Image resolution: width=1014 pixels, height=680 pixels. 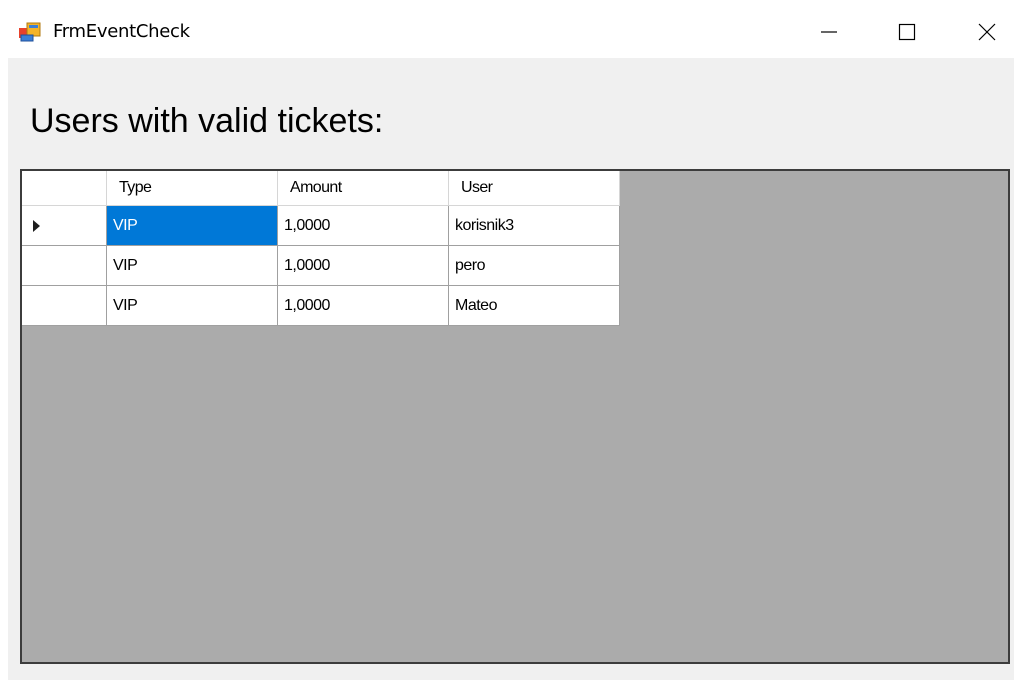 I want to click on cell-user: pero, so click(x=534, y=265).